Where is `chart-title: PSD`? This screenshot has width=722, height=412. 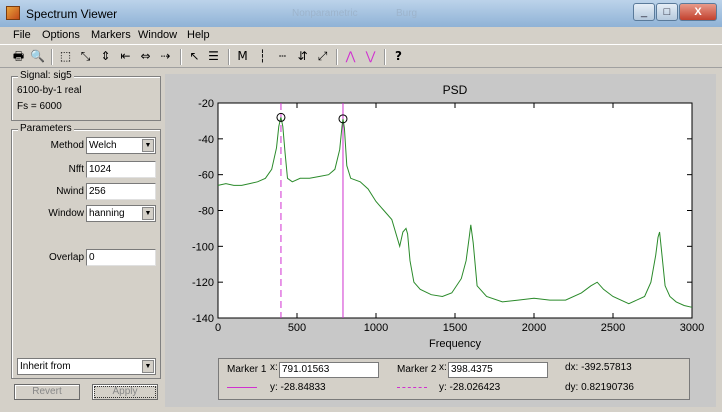
chart-title: PSD is located at coordinates (455, 90).